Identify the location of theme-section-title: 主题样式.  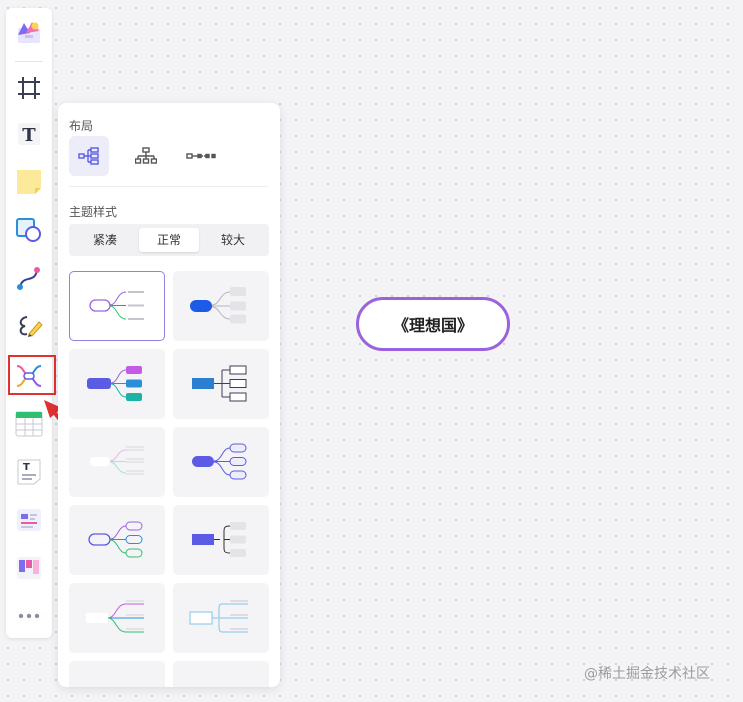
(93, 212).